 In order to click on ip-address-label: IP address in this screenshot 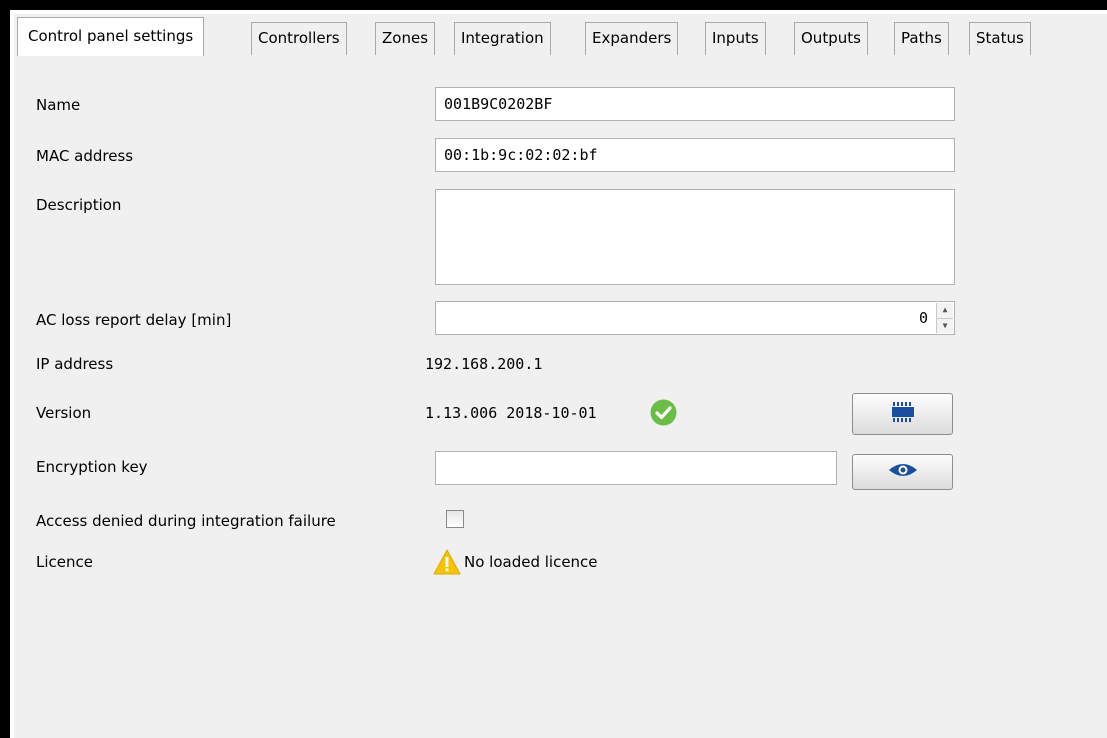, I will do `click(75, 364)`.